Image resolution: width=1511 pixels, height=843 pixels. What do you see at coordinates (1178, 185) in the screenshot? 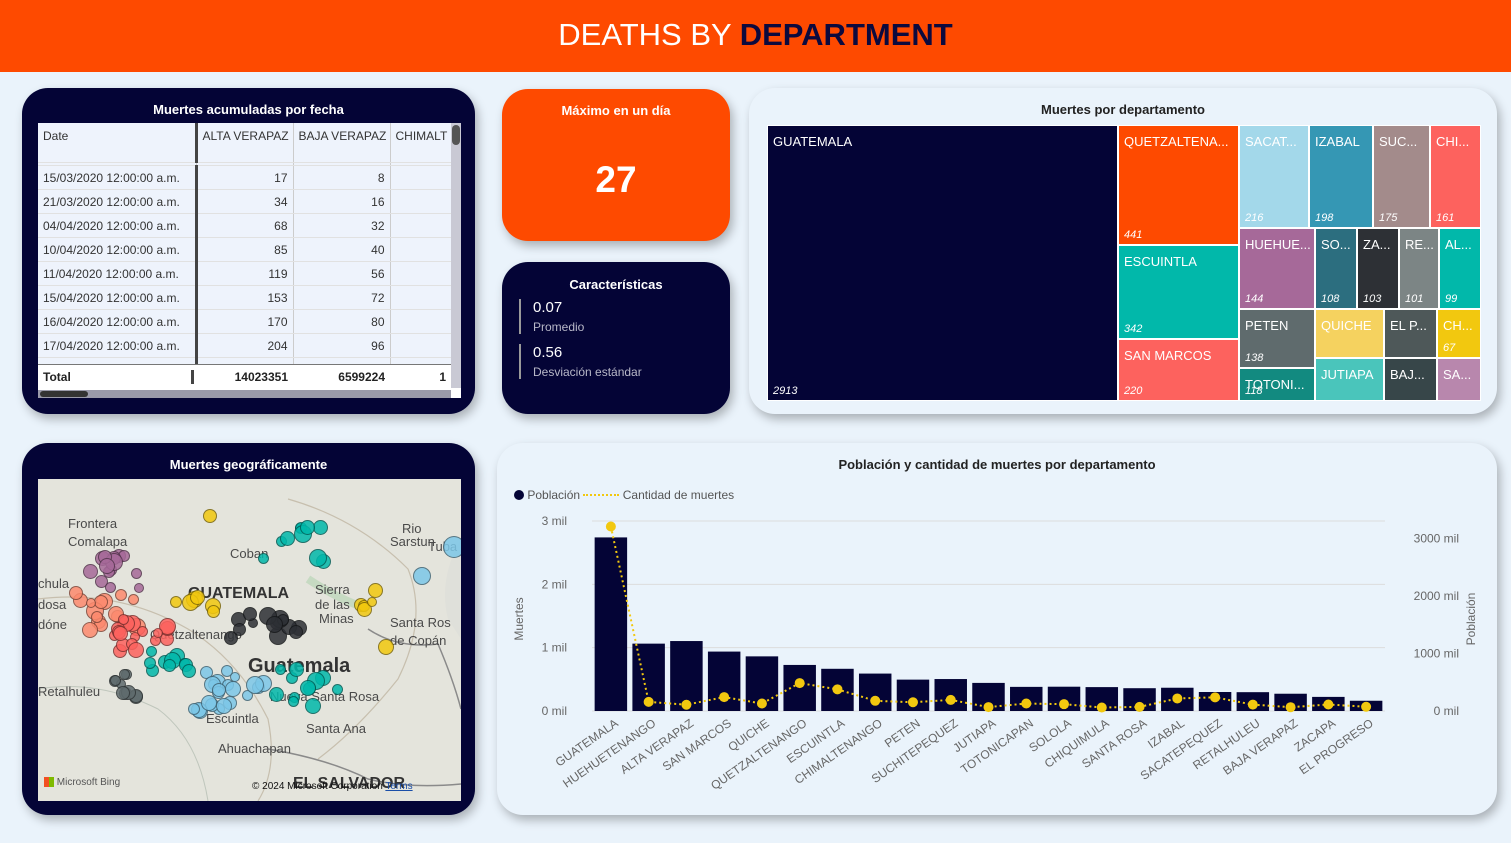
I see `treemap-cell: QUETZALTENA... 441` at bounding box center [1178, 185].